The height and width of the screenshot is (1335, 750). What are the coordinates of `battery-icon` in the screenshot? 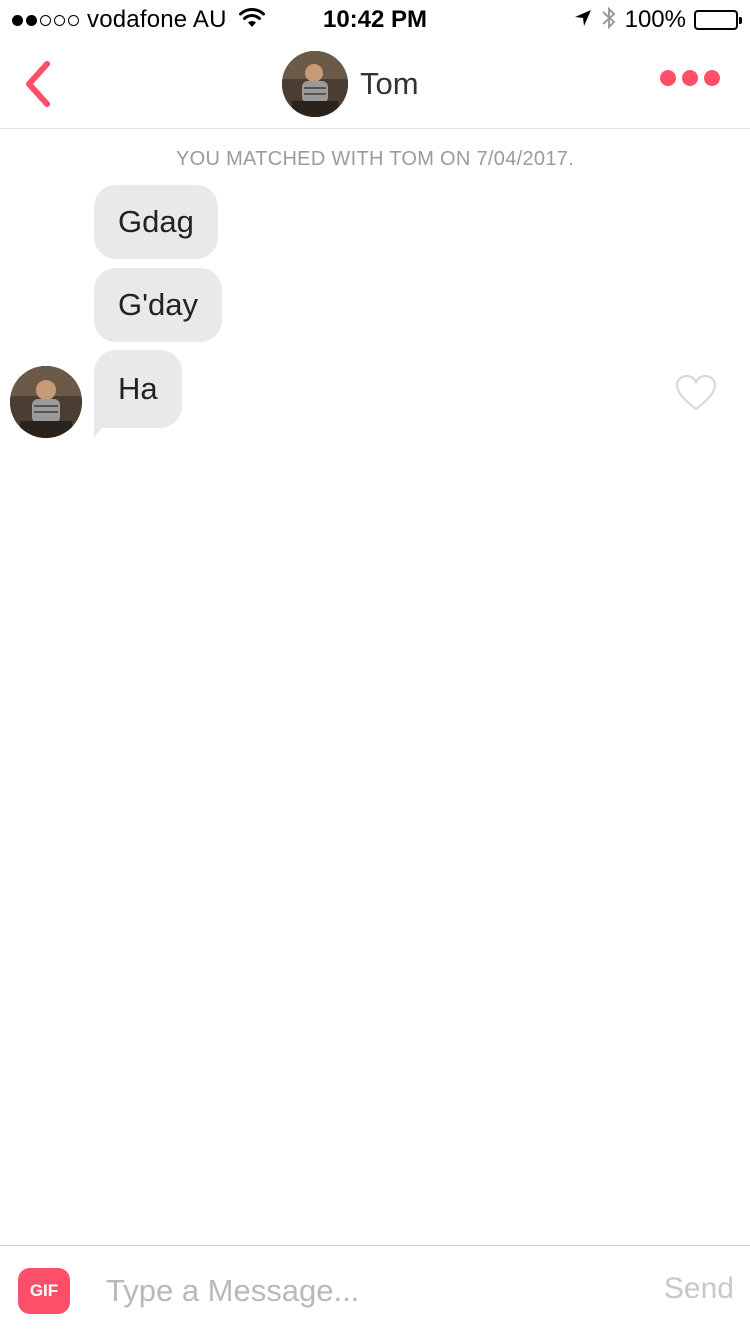 It's located at (718, 20).